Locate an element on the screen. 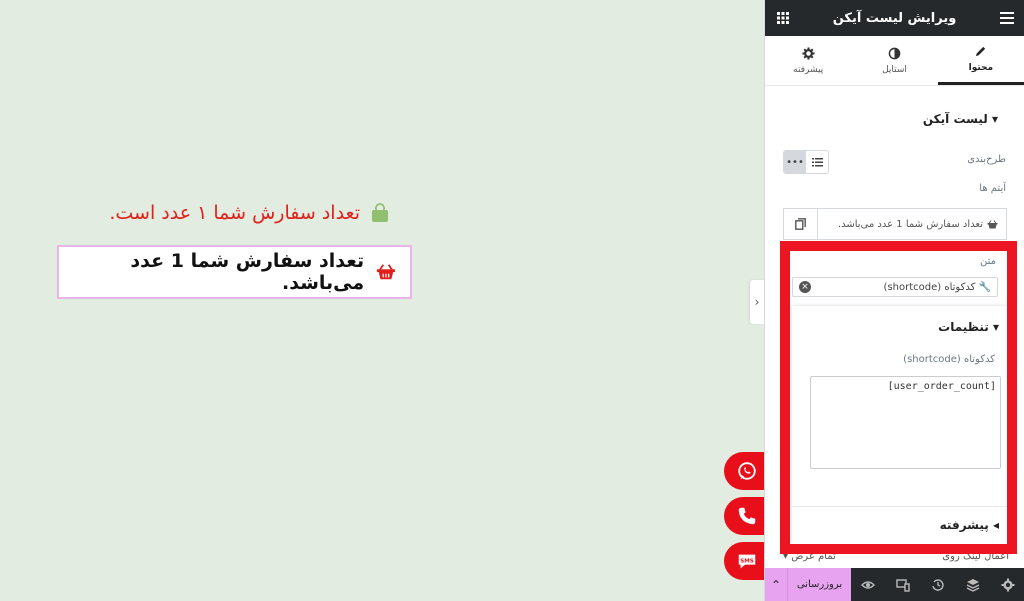  caret-down-icon: ▾ is located at coordinates (994, 119).